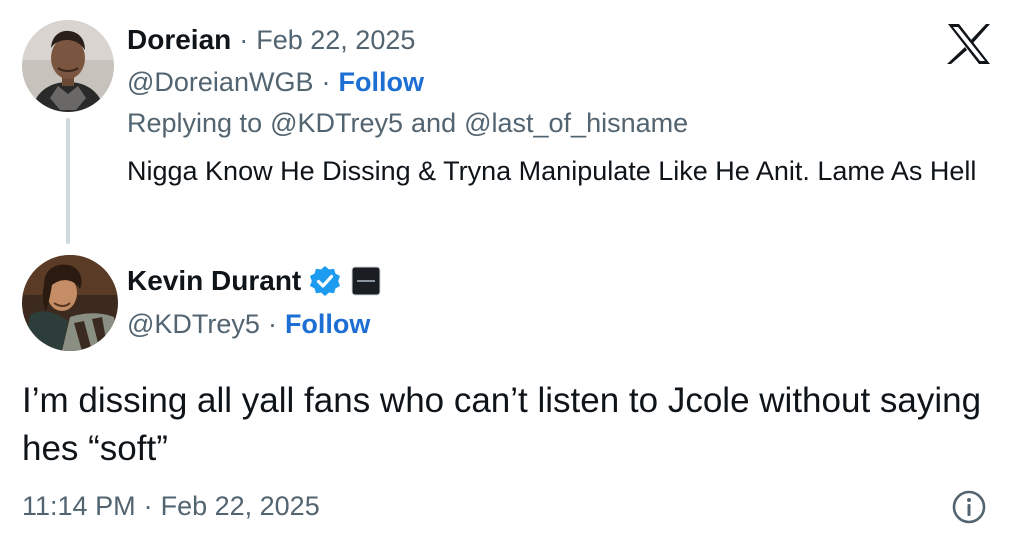 The width and height of the screenshot is (1020, 542). Describe the element at coordinates (193, 324) in the screenshot. I see `main-handle: @KDTrey5` at that location.